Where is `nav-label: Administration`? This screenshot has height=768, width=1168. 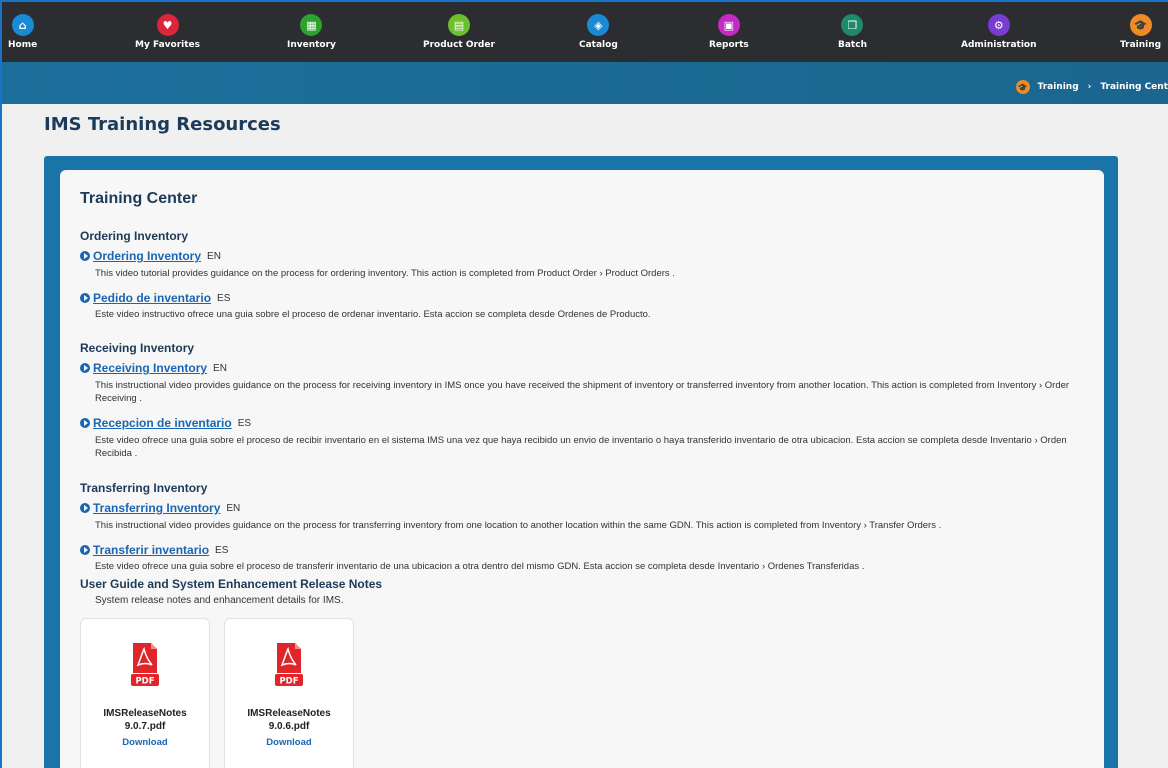
nav-label: Administration is located at coordinates (999, 45).